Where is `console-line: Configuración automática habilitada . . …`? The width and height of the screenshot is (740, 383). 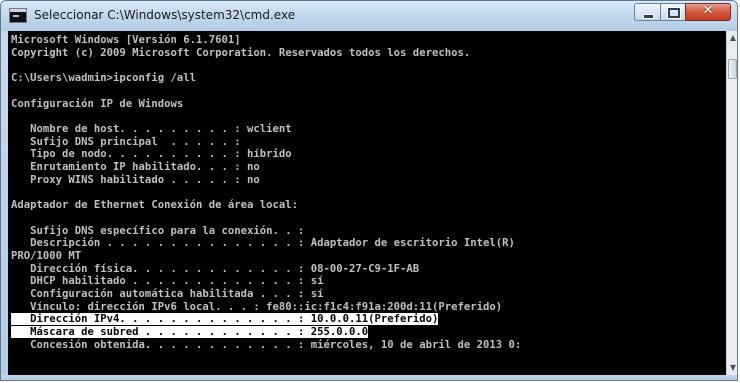 console-line: Configuración automática habilitada . . … is located at coordinates (167, 294).